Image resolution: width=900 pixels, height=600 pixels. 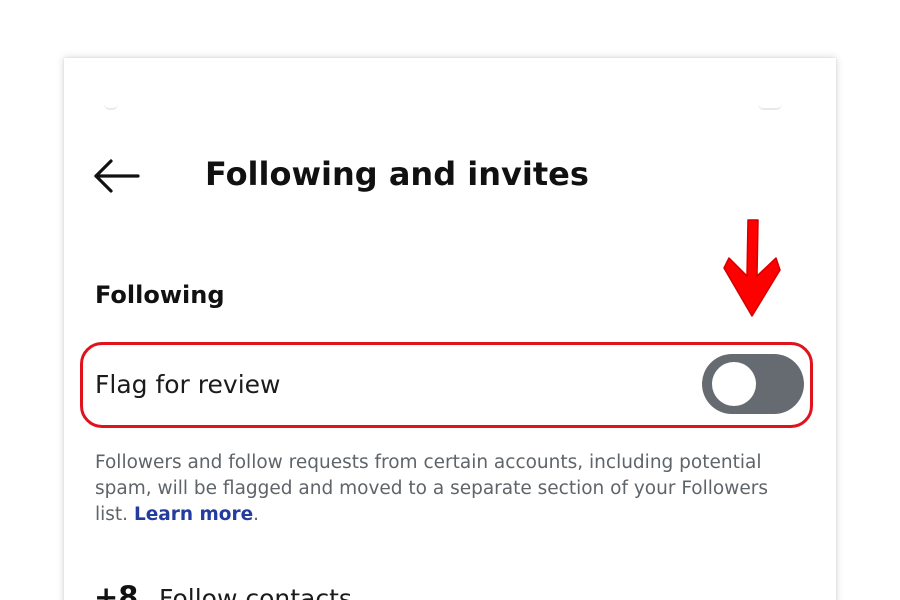 I want to click on arrow-left-icon, so click(x=117, y=176).